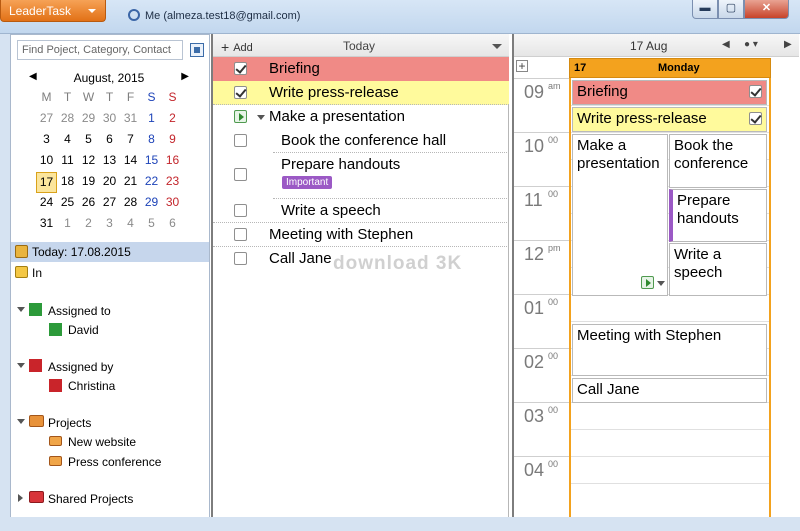 This screenshot has width=800, height=531. I want to click on sidebar-item-new-website: New website, so click(124, 442).